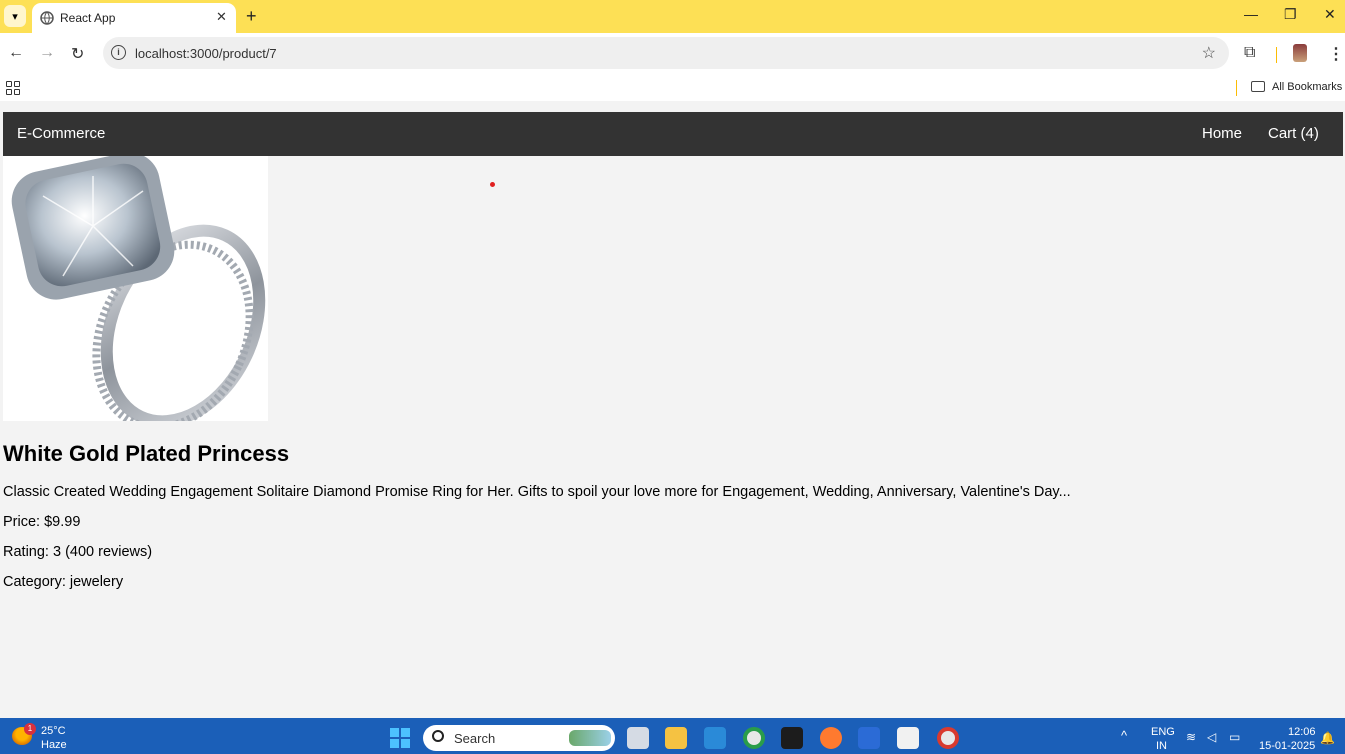 This screenshot has width=1345, height=754. Describe the element at coordinates (1307, 87) in the screenshot. I see `all-bookmarks-link: All Bookmarks` at that location.